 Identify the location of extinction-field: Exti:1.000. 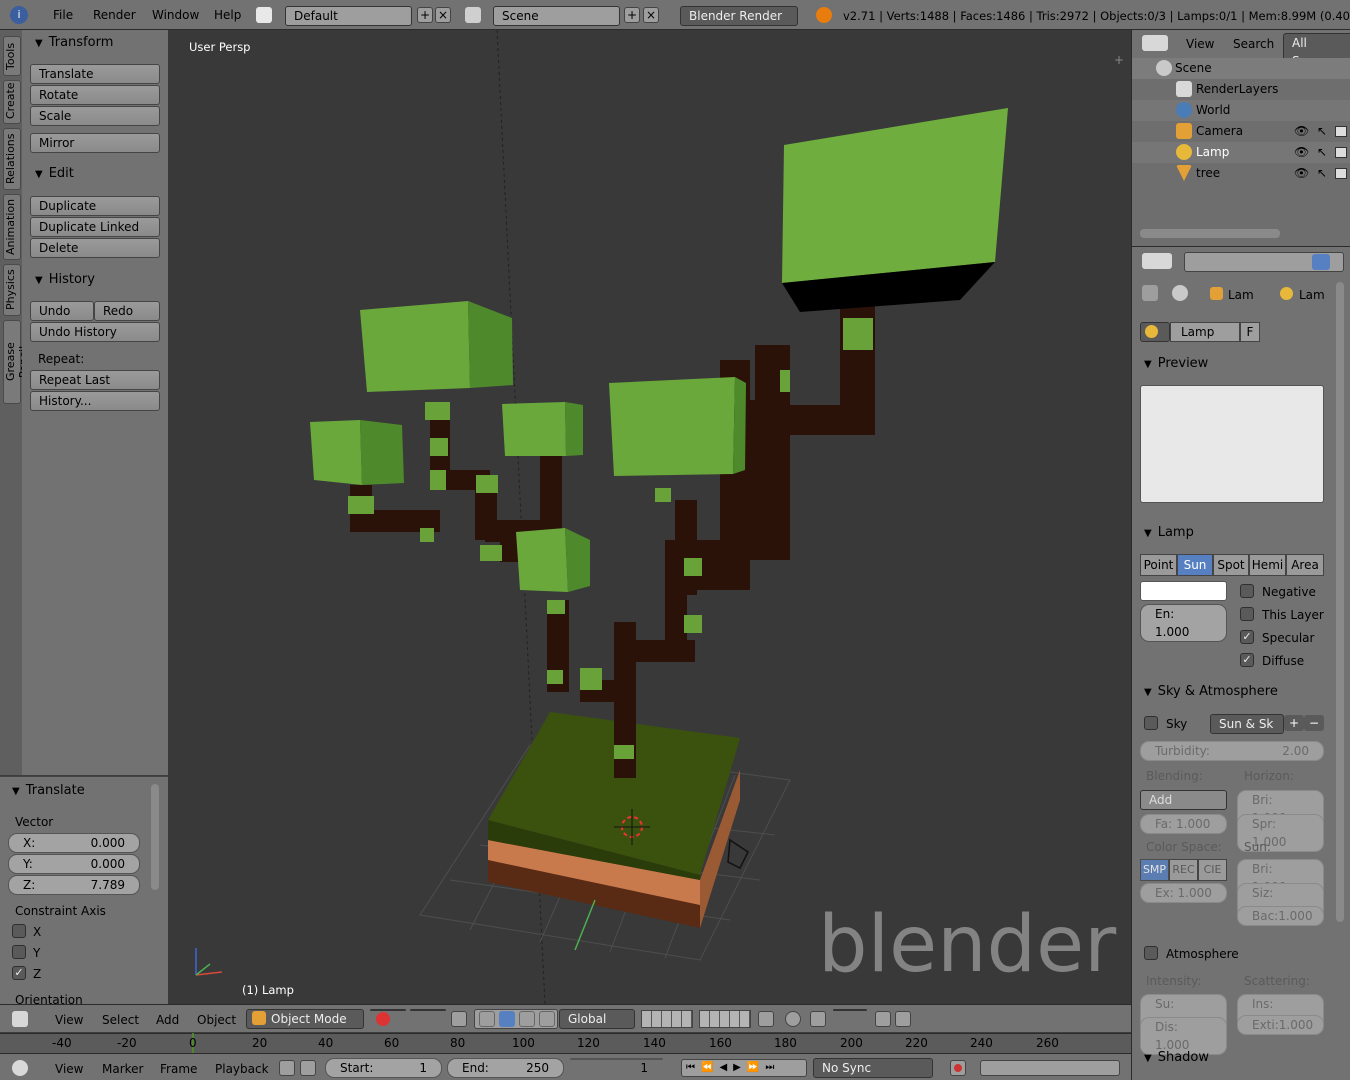
(1280, 1025).